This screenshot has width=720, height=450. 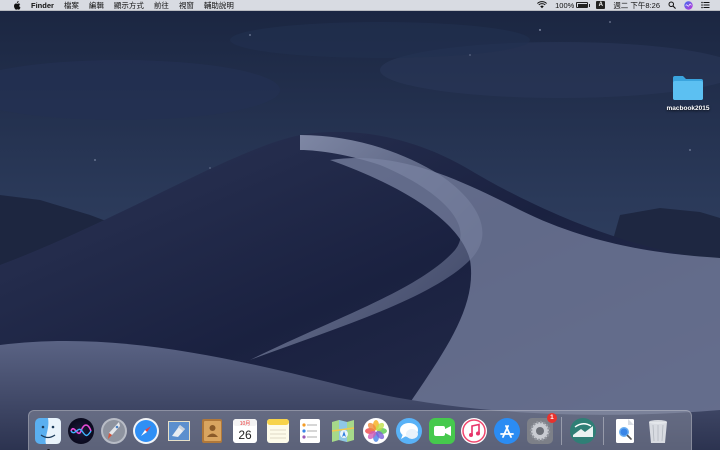 I want to click on calendar-icon: 10月 26, so click(x=244, y=430).